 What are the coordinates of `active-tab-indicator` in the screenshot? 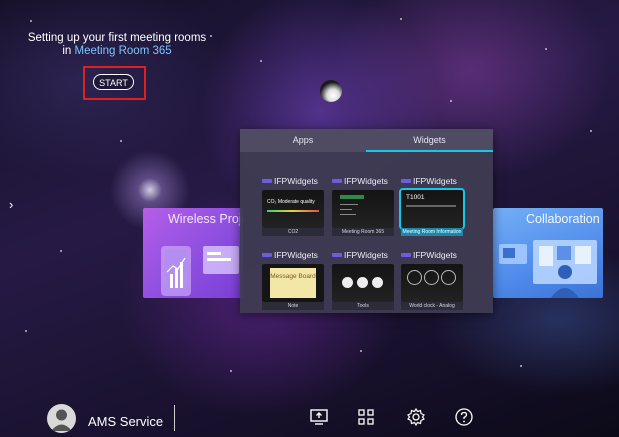 It's located at (429, 151).